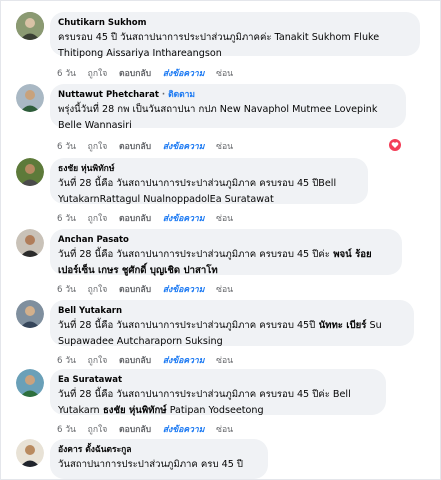 This screenshot has height=480, width=441. What do you see at coordinates (217, 380) in the screenshot?
I see `commenter-name: Ea Suratawat` at bounding box center [217, 380].